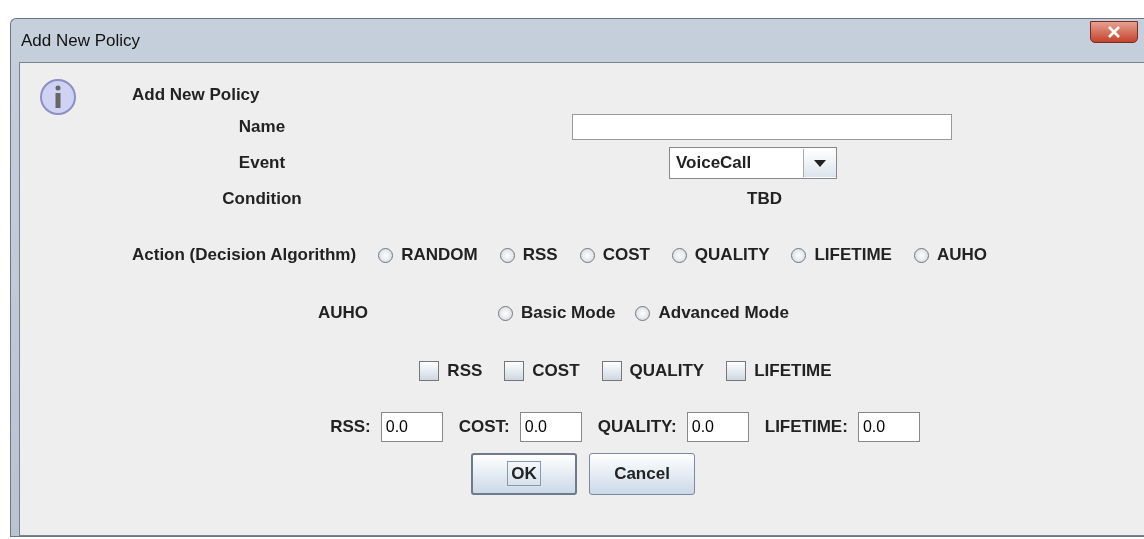 This screenshot has width=1144, height=539. What do you see at coordinates (720, 255) in the screenshot?
I see `algorithm-radio: QUALITY` at bounding box center [720, 255].